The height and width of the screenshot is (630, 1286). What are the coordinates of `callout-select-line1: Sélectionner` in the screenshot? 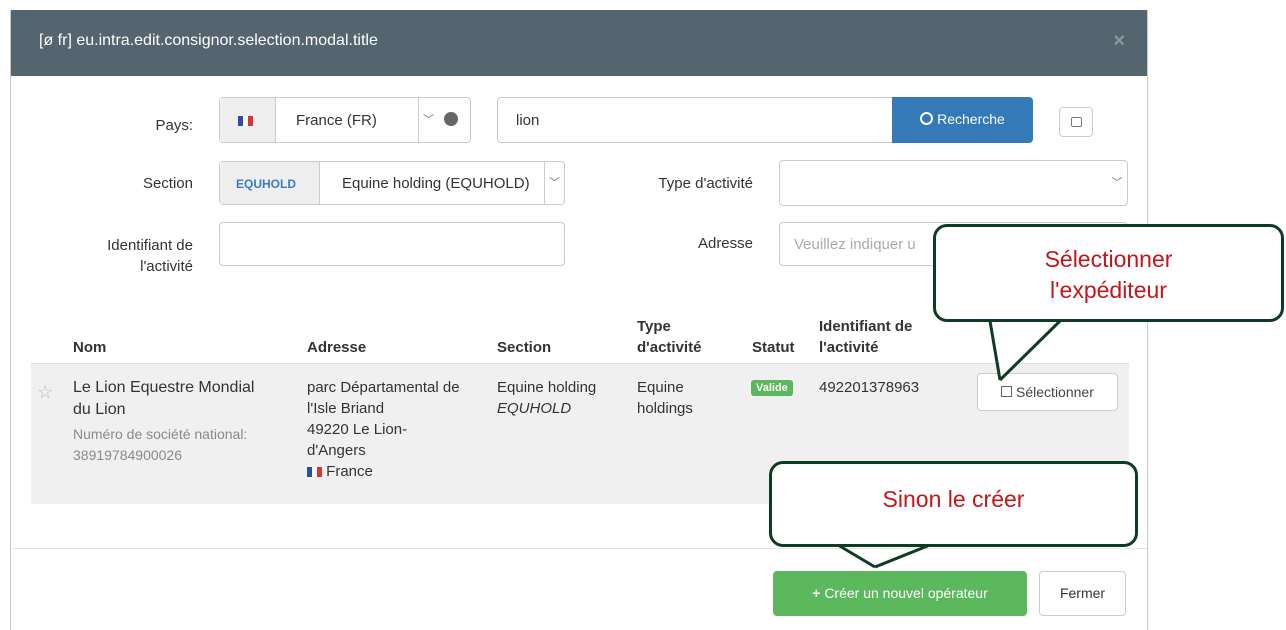 It's located at (1108, 259).